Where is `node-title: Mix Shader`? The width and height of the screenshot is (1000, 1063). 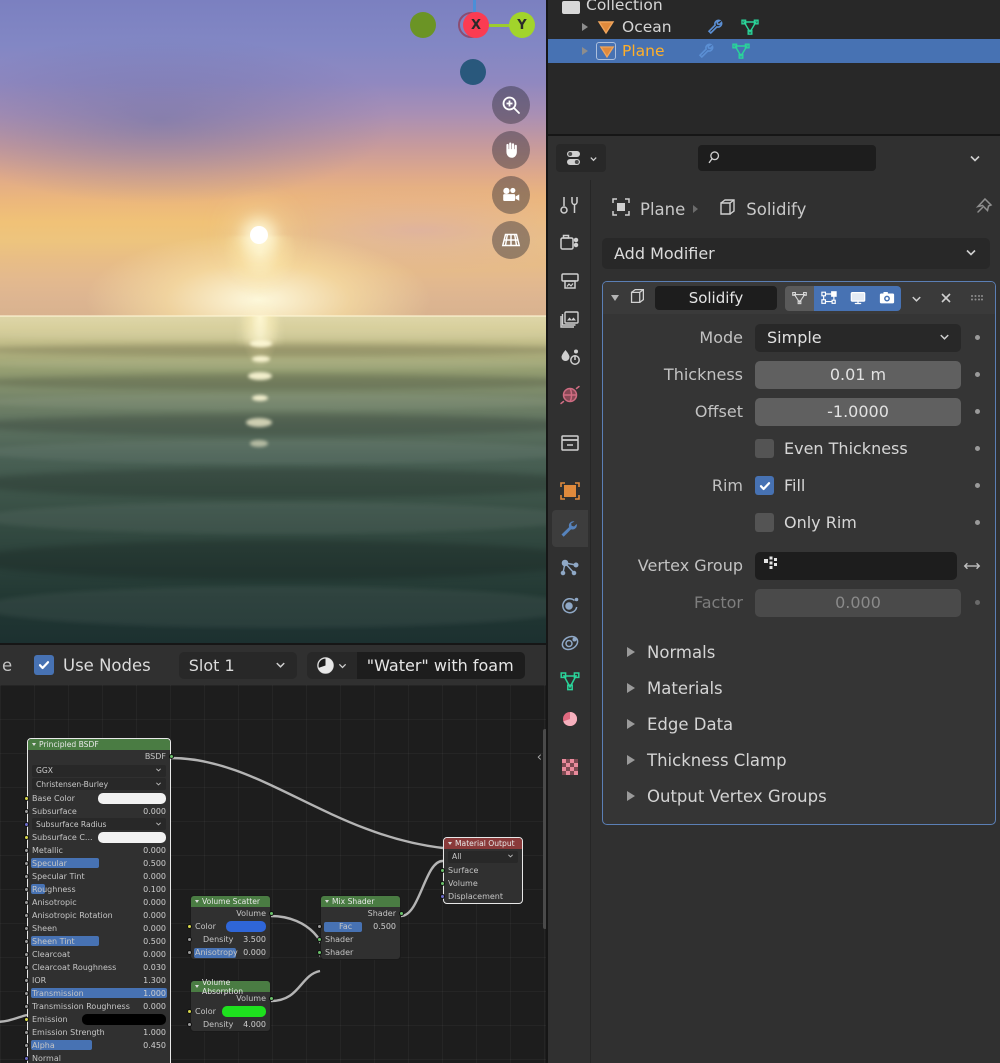
node-title: Mix Shader is located at coordinates (360, 901).